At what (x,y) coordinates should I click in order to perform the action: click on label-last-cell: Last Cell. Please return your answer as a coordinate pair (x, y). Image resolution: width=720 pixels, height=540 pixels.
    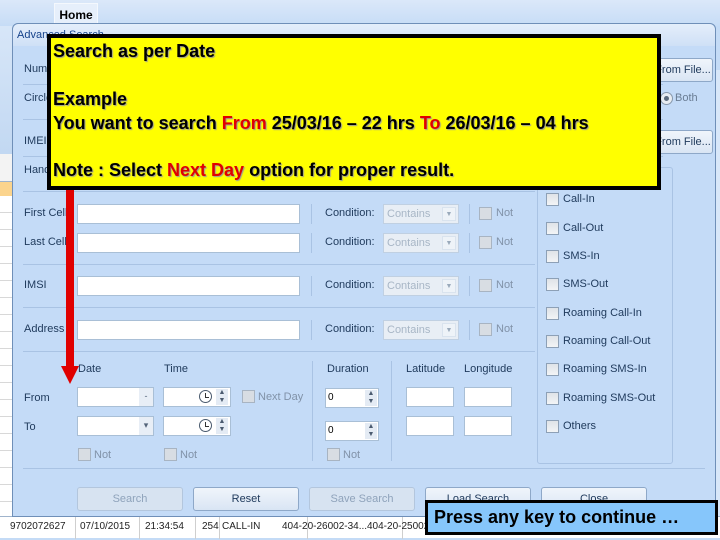
    Looking at the image, I should click on (45, 242).